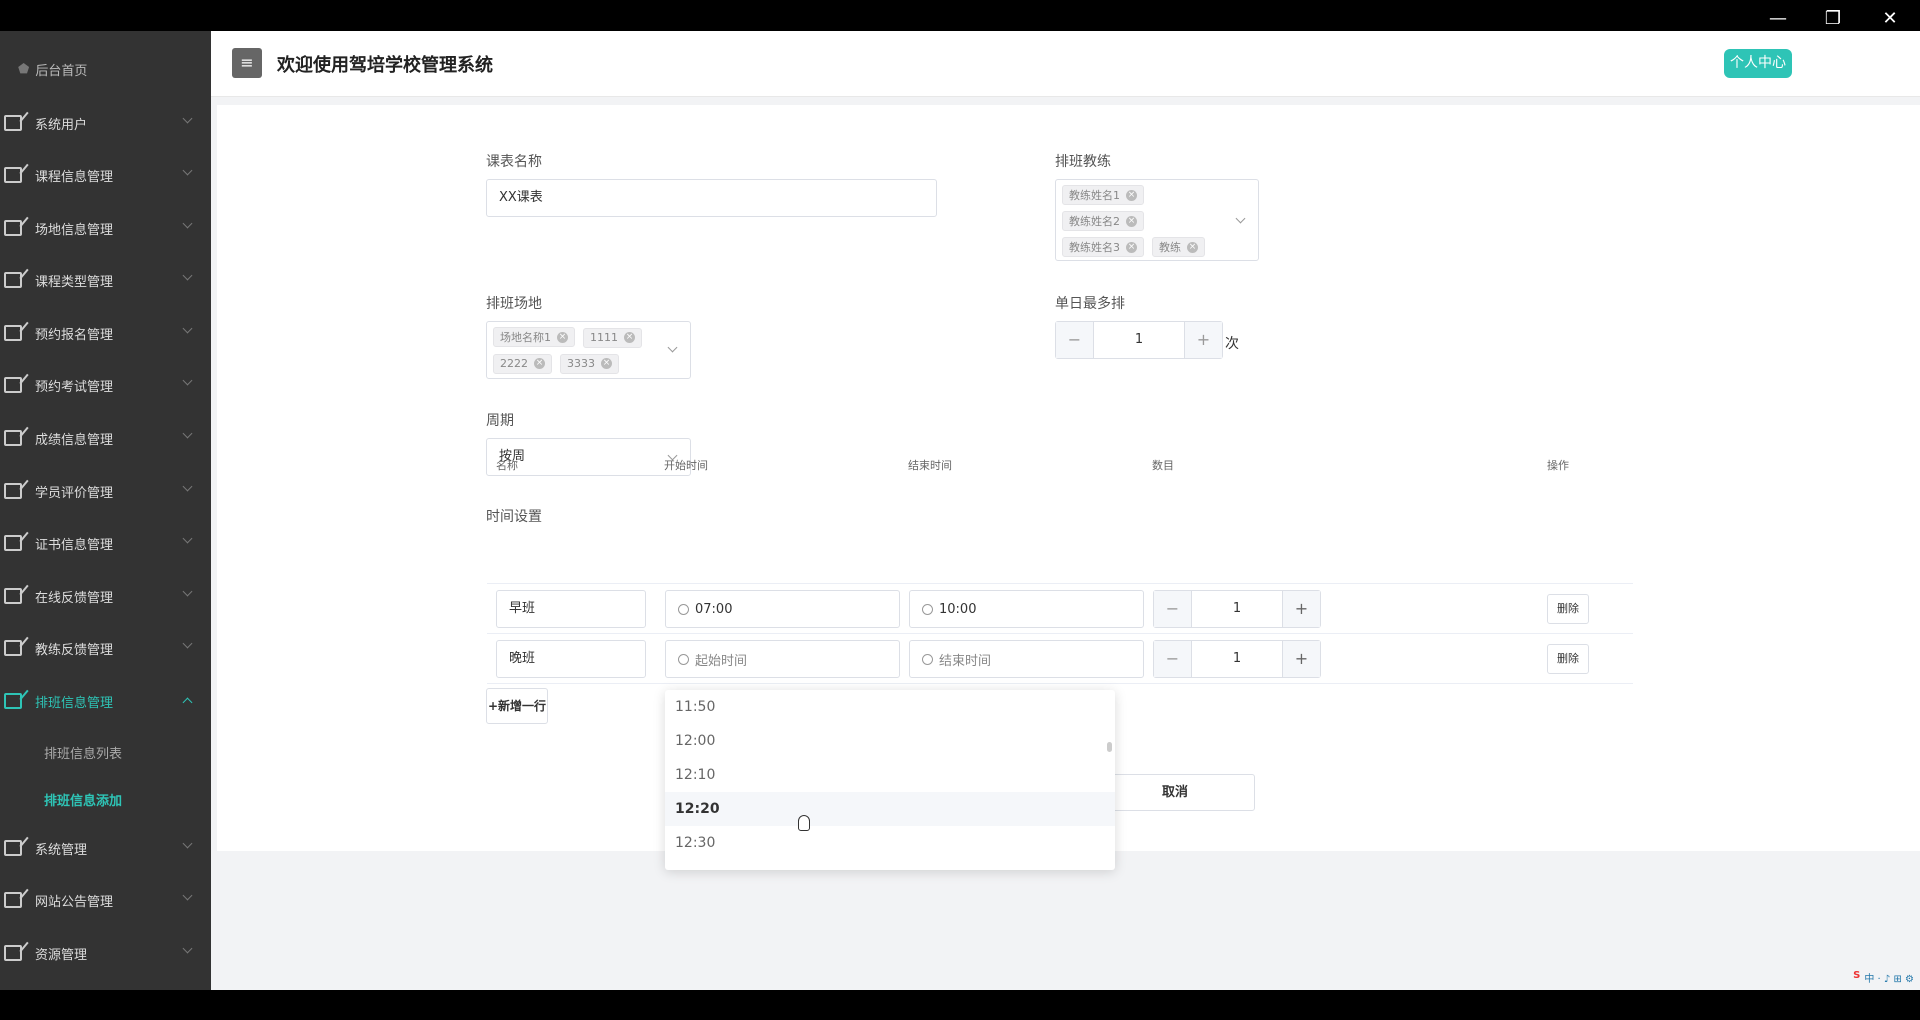 This screenshot has height=1020, width=1920. Describe the element at coordinates (83, 752) in the screenshot. I see `sidebar-sub-schedule-list: 排班信息列表` at that location.